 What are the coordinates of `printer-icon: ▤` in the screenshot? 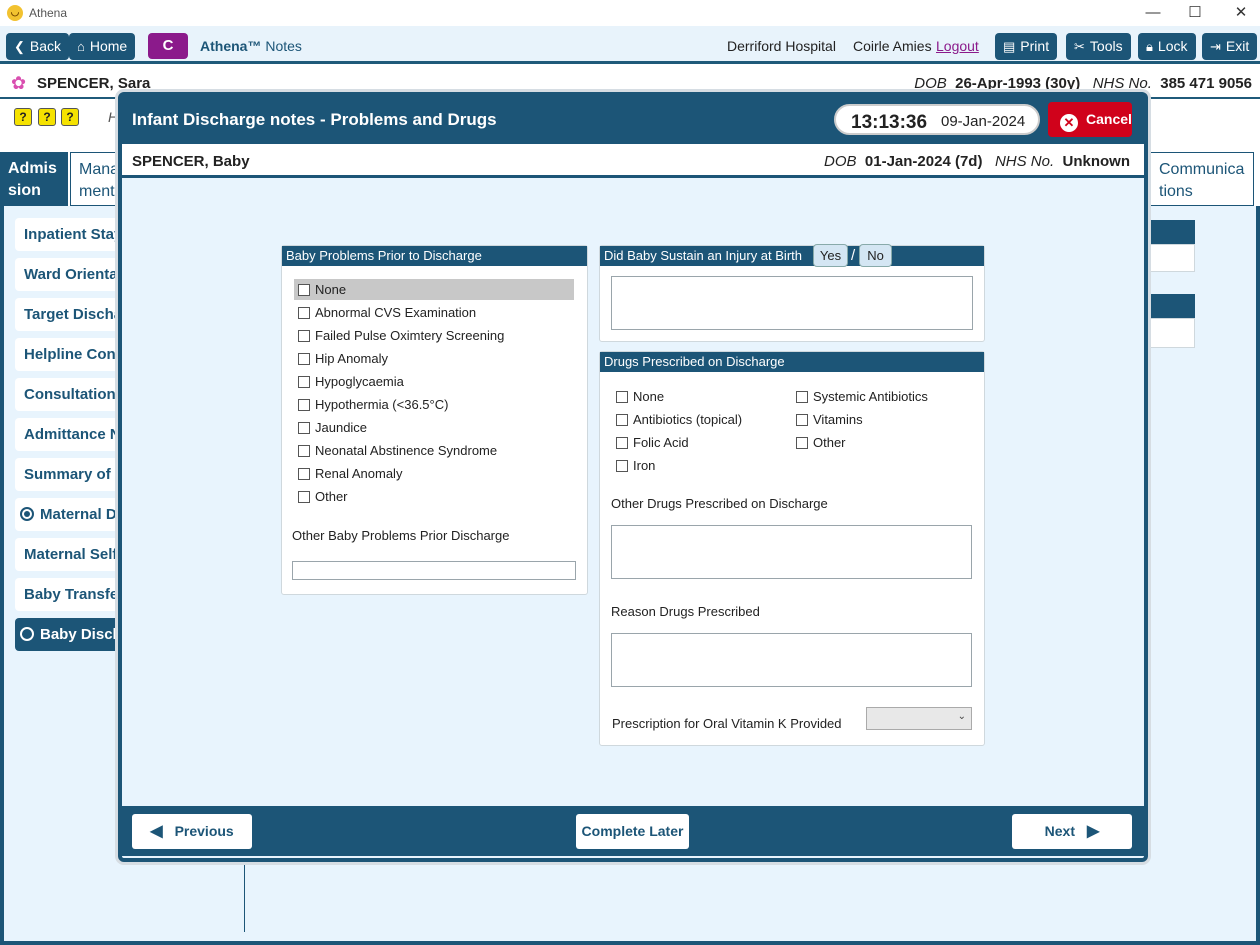 It's located at (1009, 46).